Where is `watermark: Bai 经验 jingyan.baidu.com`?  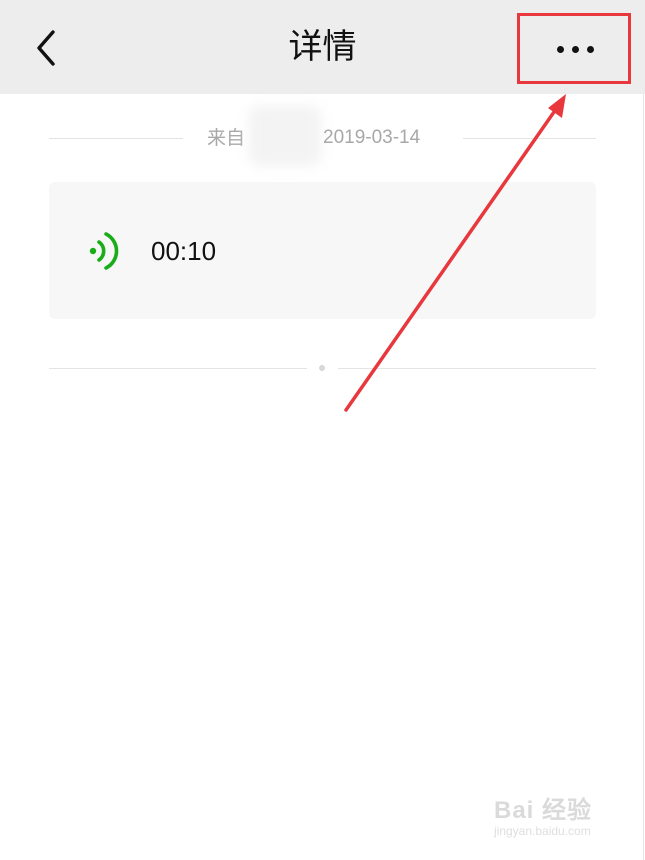 watermark: Bai 经验 jingyan.baidu.com is located at coordinates (554, 820).